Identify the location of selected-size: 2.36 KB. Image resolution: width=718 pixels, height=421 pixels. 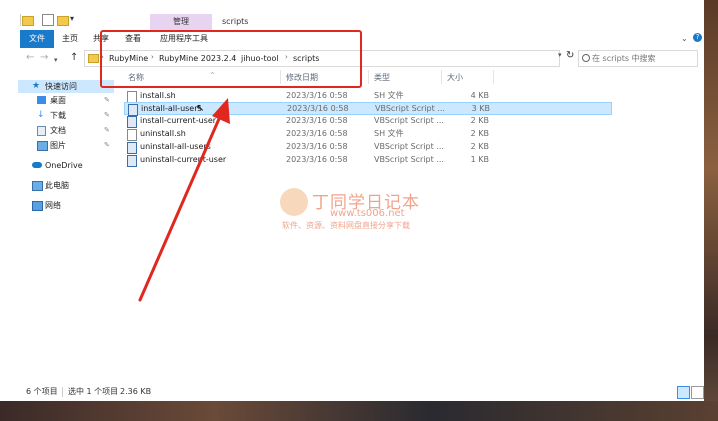
(136, 391).